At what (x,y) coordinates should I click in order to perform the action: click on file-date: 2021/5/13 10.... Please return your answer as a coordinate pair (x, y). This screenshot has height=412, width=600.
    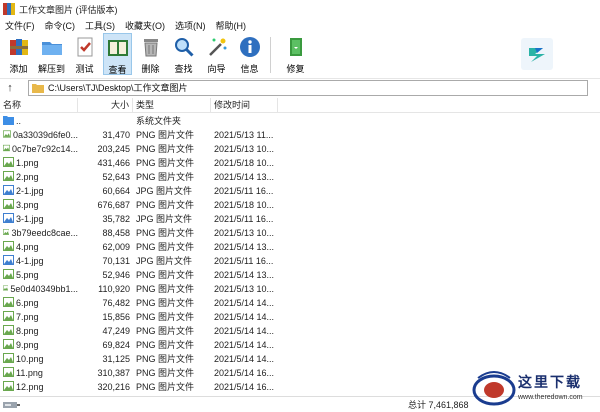
    Looking at the image, I should click on (244, 149).